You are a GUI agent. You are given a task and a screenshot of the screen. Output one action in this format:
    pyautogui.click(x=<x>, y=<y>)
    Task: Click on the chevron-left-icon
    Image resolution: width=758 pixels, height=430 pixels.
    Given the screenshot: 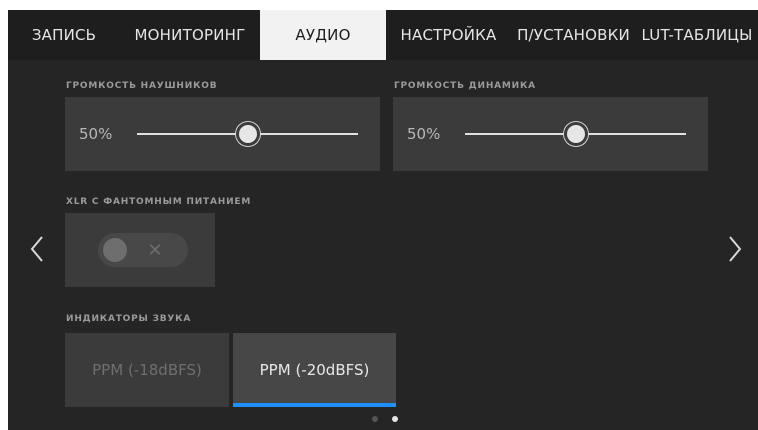 What is the action you would take?
    pyautogui.click(x=37, y=251)
    